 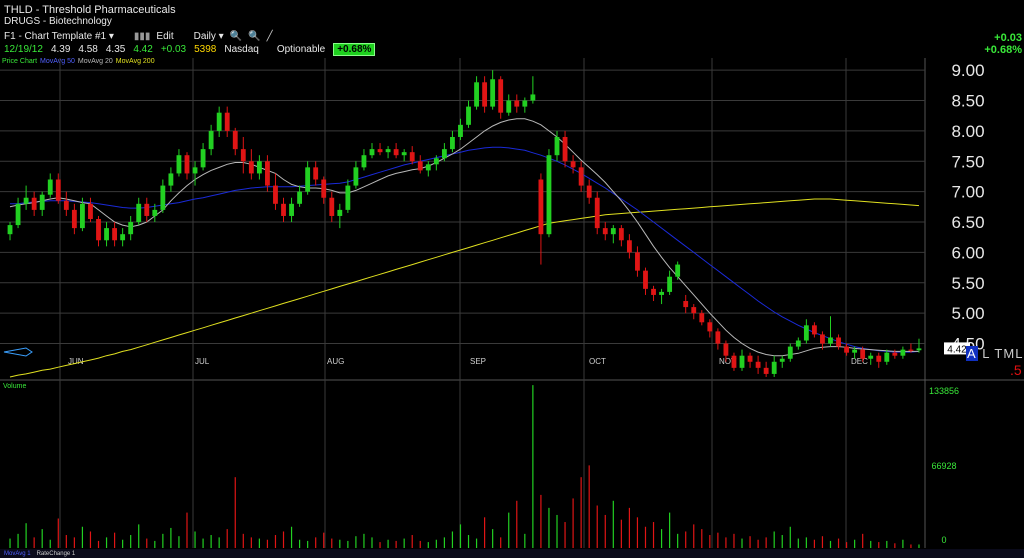 I want to click on price-tick-label: 5.50, so click(x=967, y=283).